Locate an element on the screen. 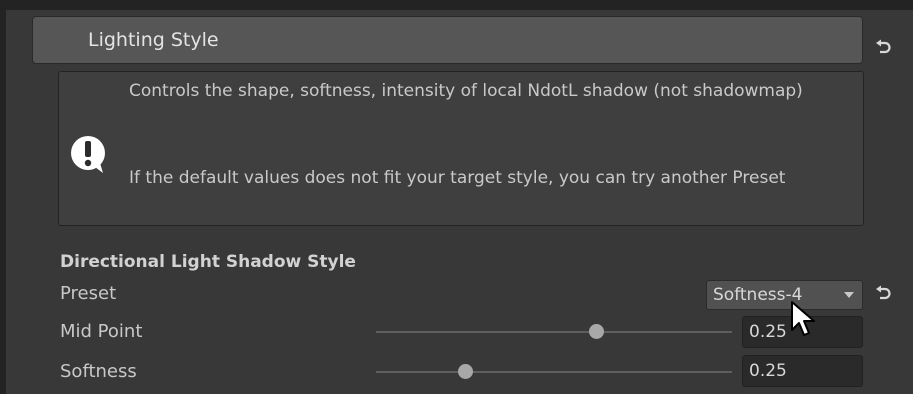 Image resolution: width=913 pixels, height=394 pixels. preset-revert-icon is located at coordinates (883, 294).